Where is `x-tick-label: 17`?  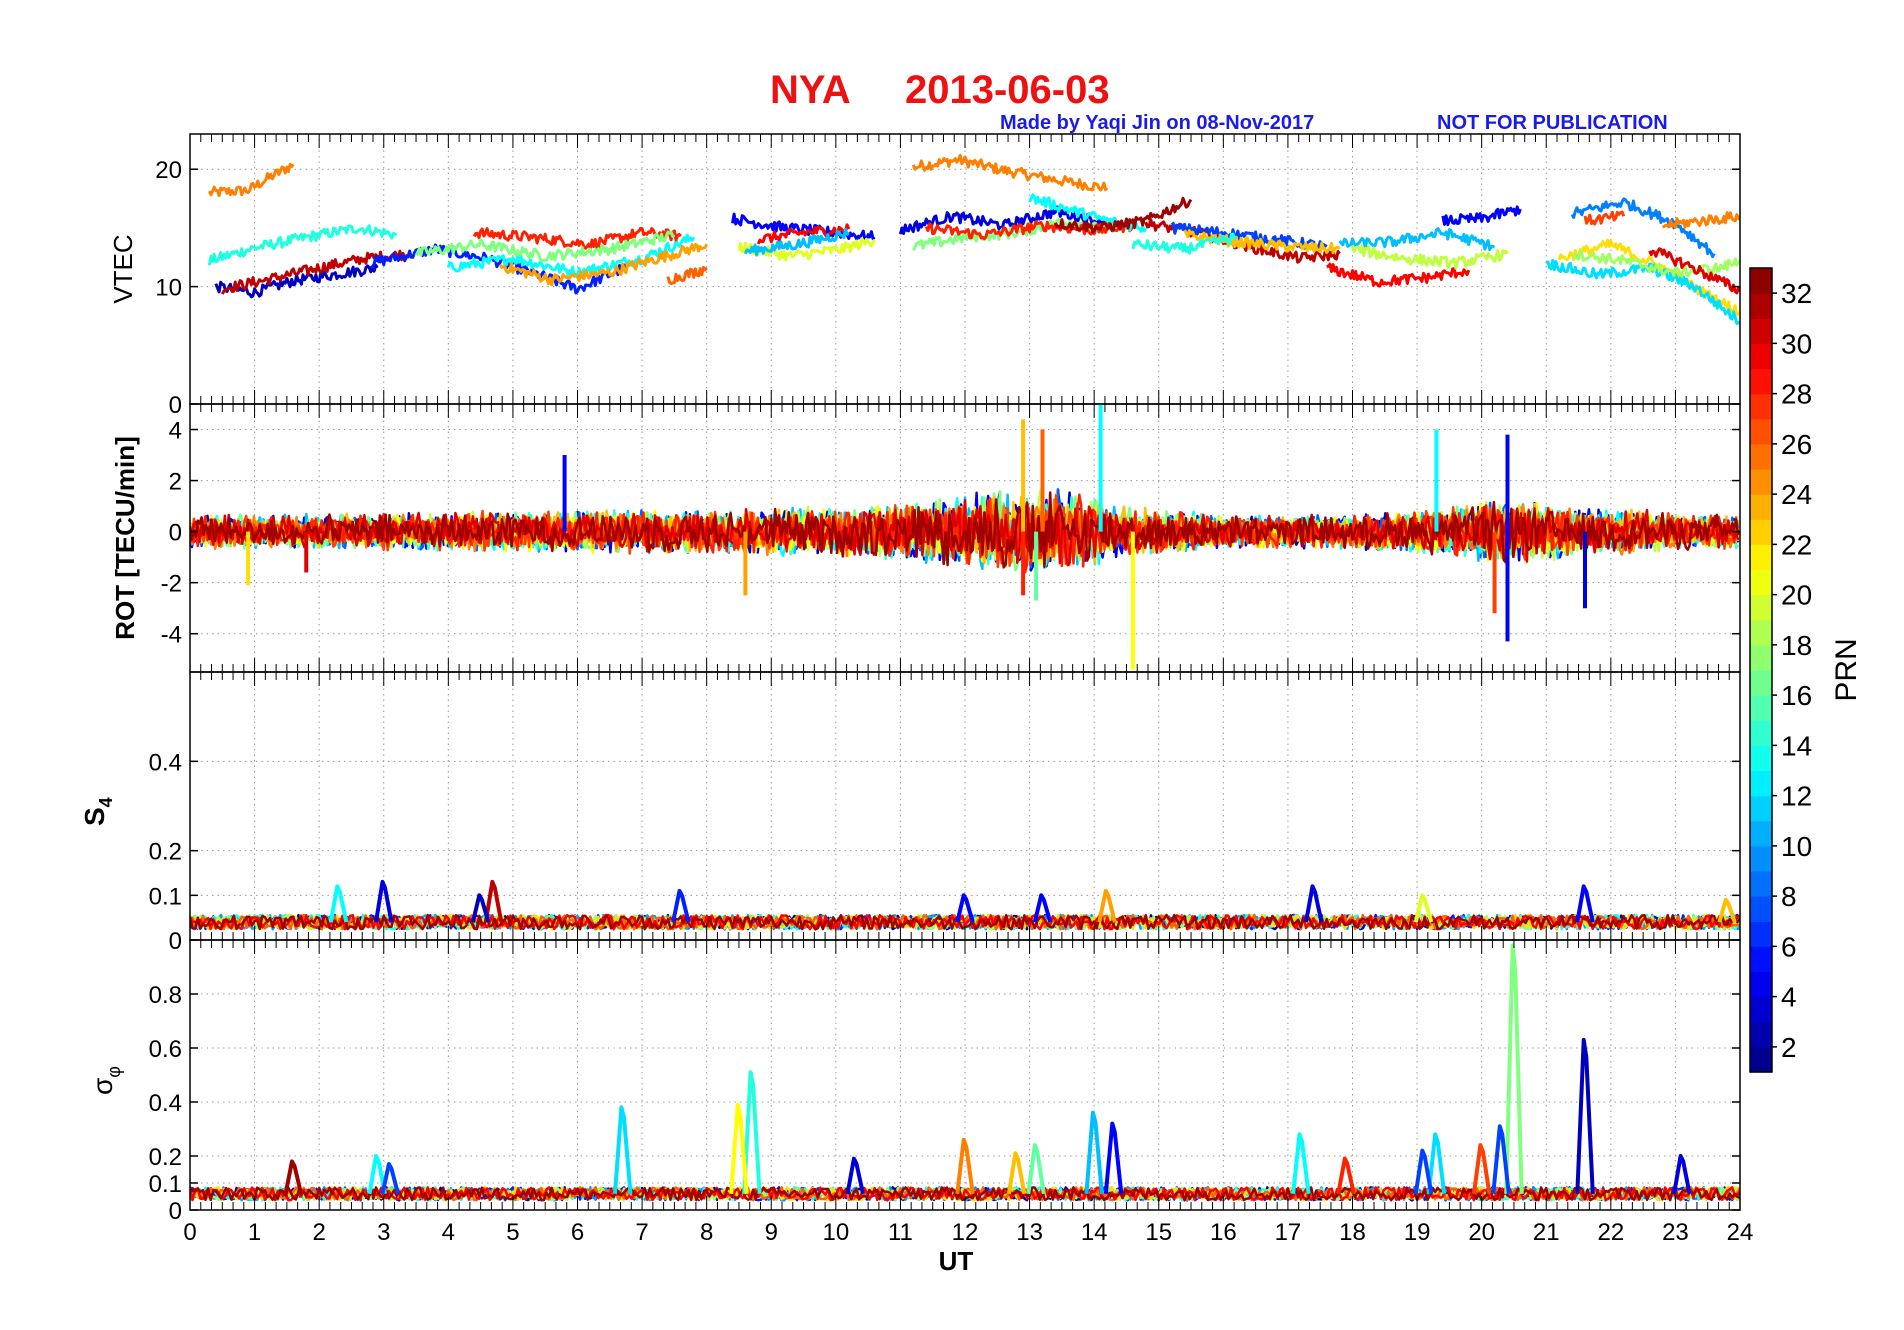 x-tick-label: 17 is located at coordinates (1288, 1232).